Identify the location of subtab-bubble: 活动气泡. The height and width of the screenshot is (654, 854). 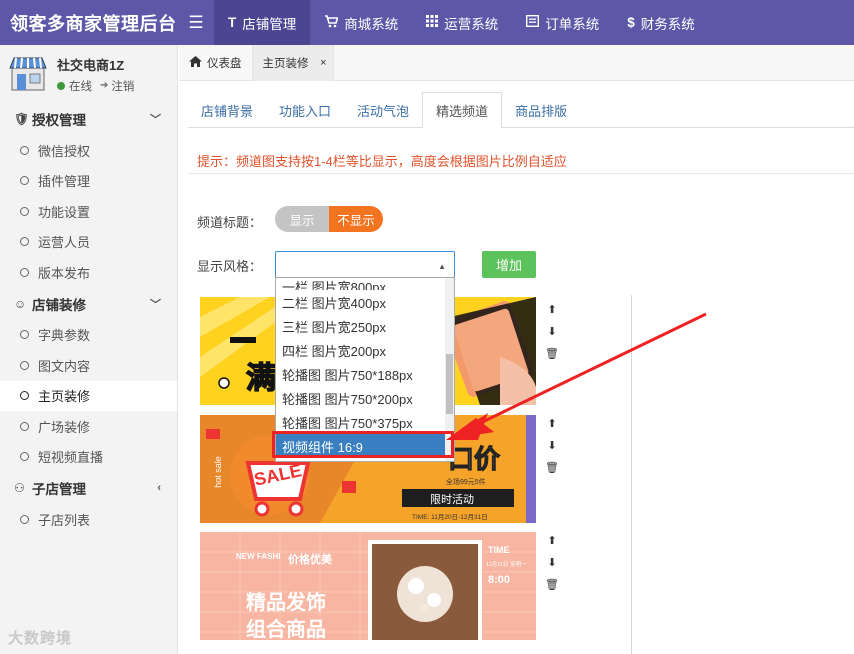
(383, 110).